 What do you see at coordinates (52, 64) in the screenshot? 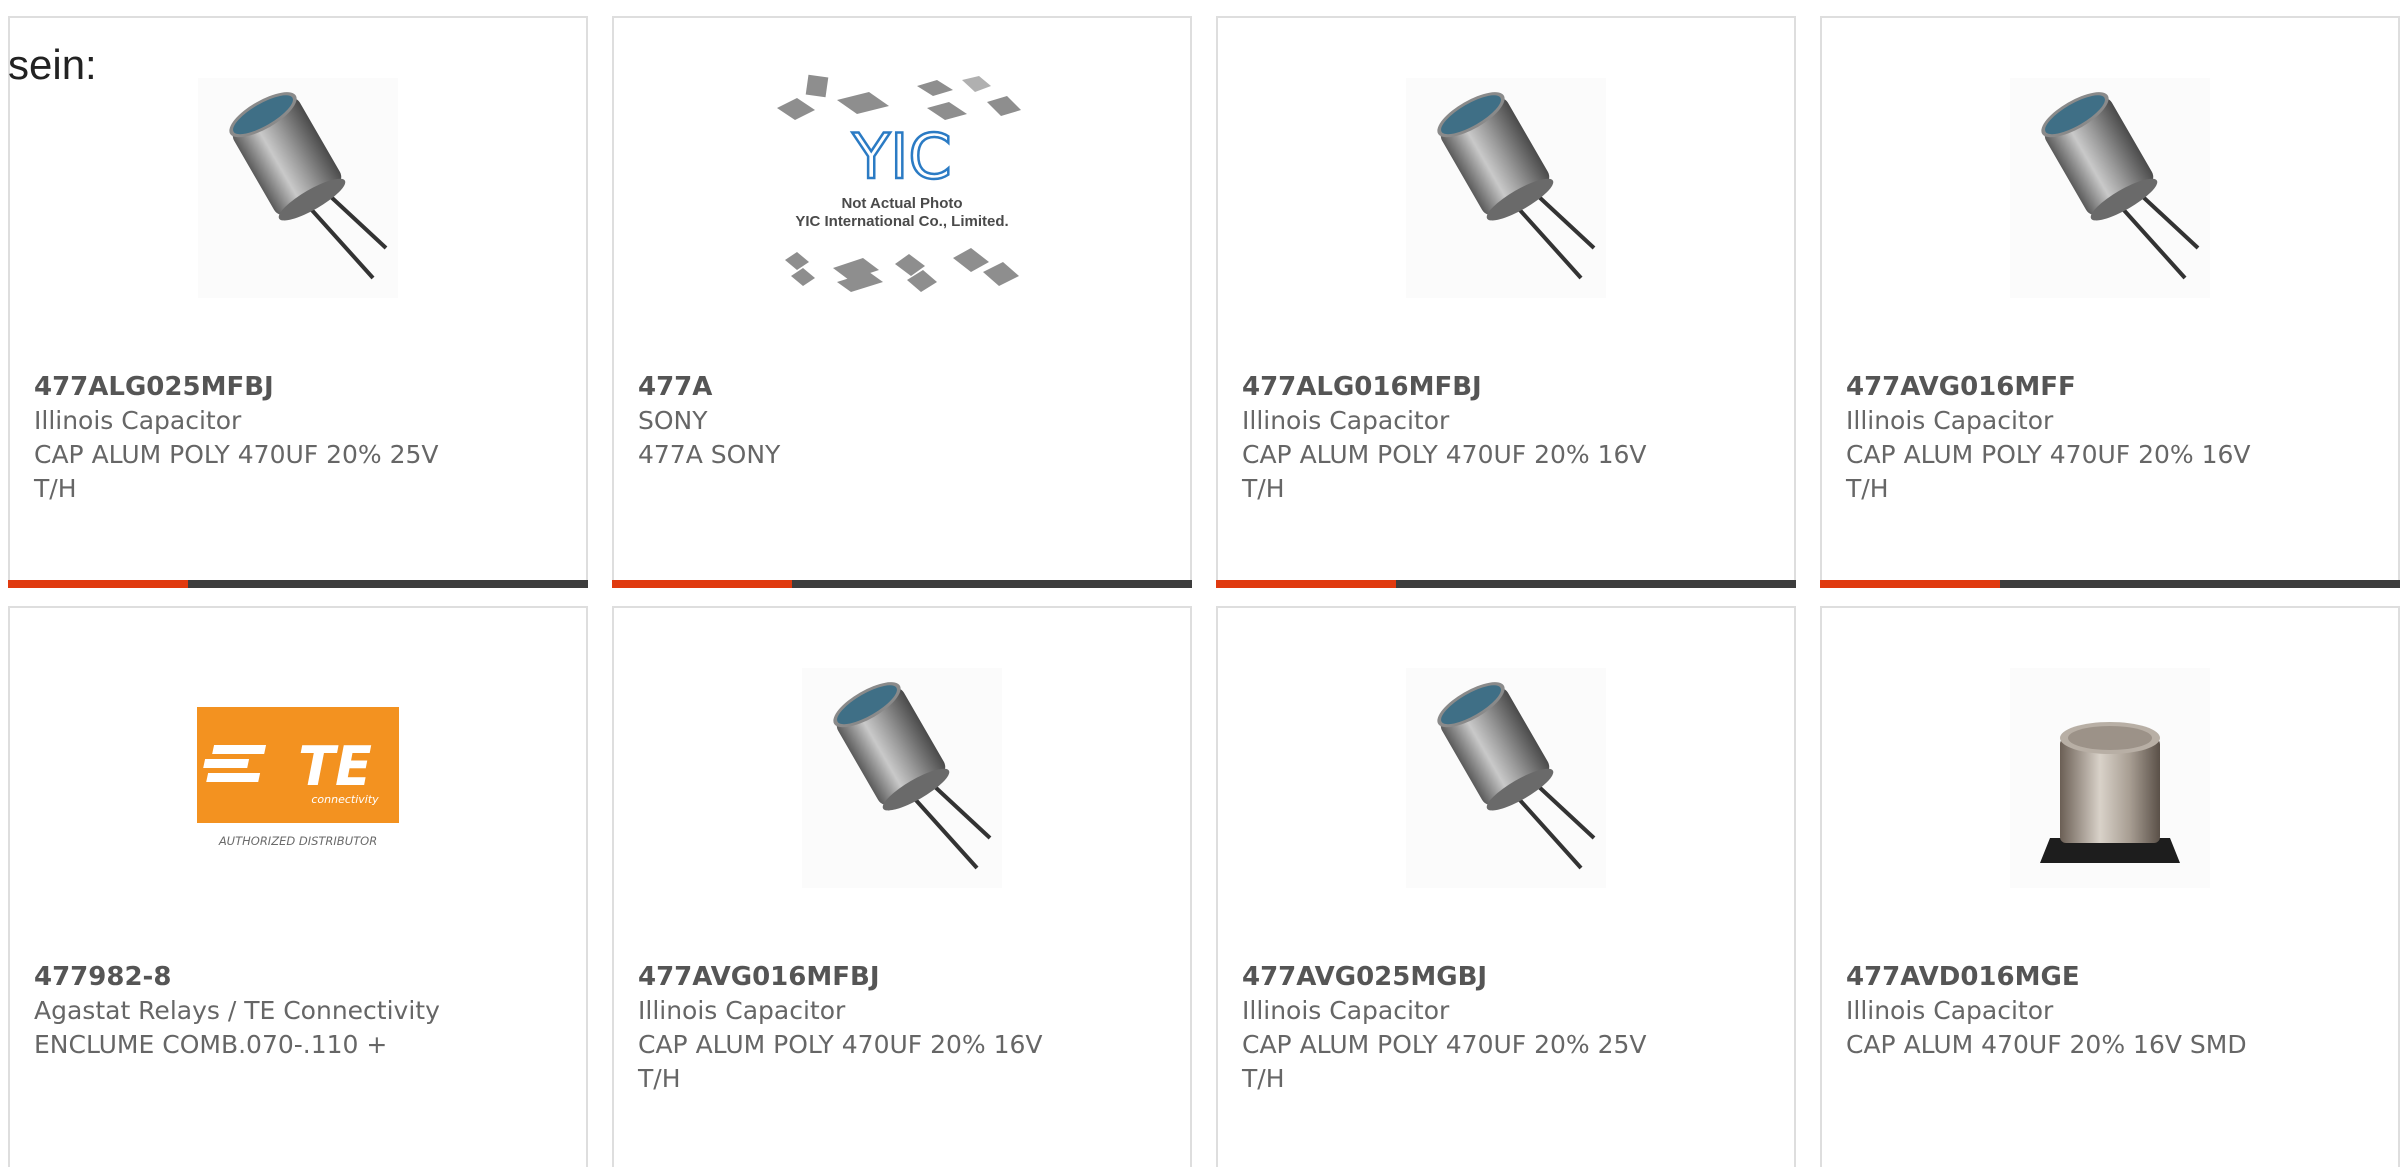
I see `intro-text: sein:` at bounding box center [52, 64].